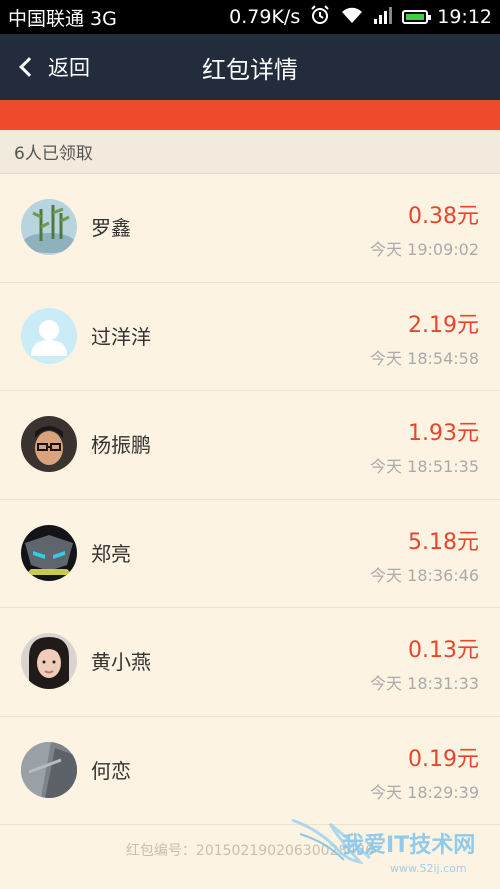  What do you see at coordinates (111, 770) in the screenshot?
I see `claimer-name: 何恋` at bounding box center [111, 770].